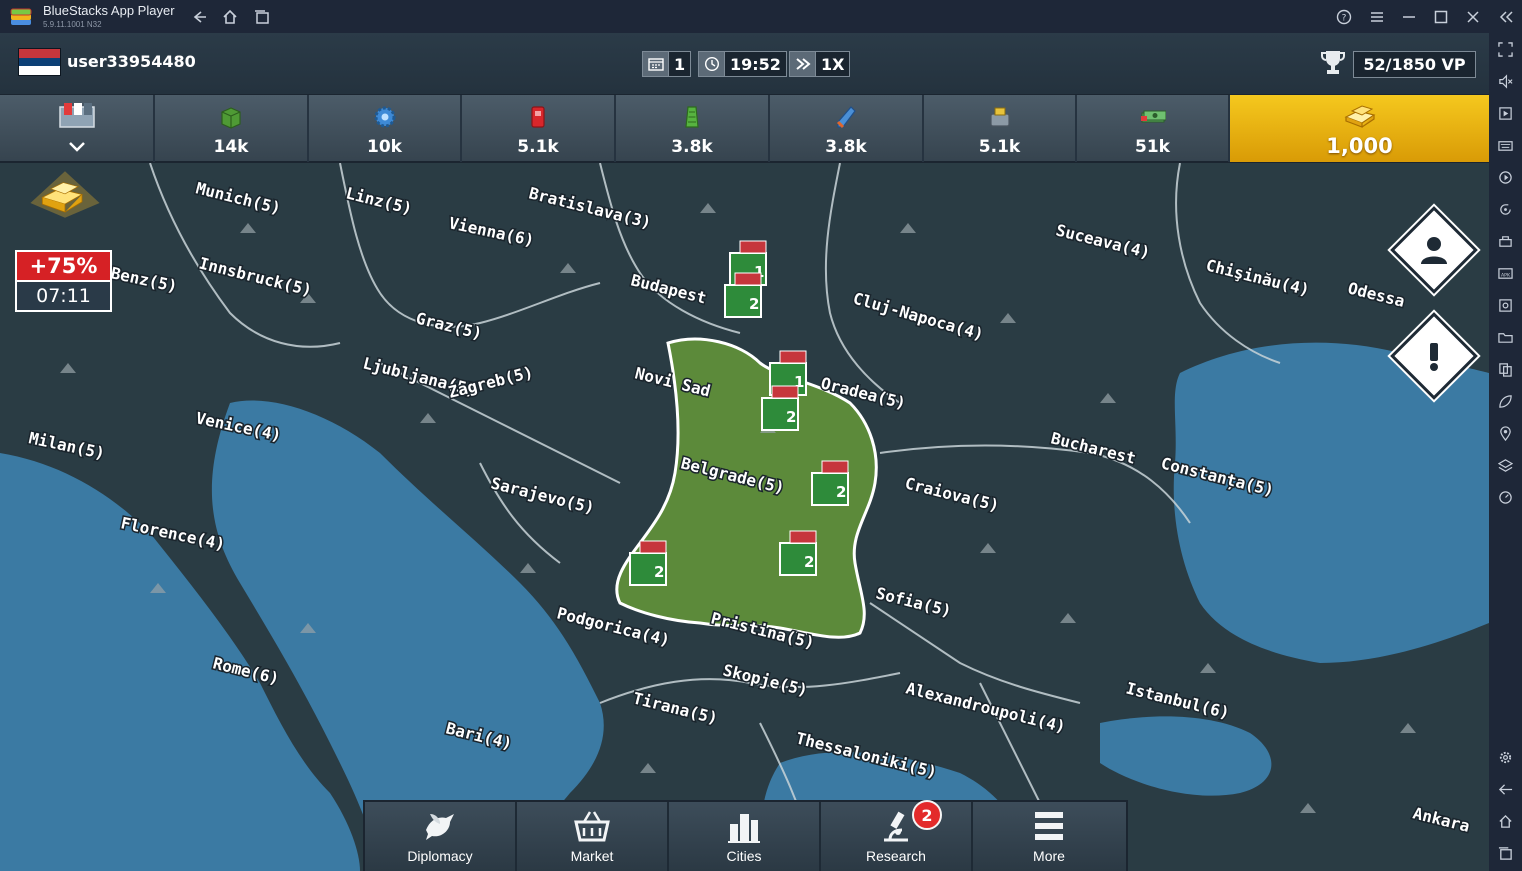 The image size is (1522, 871). What do you see at coordinates (1505, 821) in the screenshot?
I see `android-home-icon` at bounding box center [1505, 821].